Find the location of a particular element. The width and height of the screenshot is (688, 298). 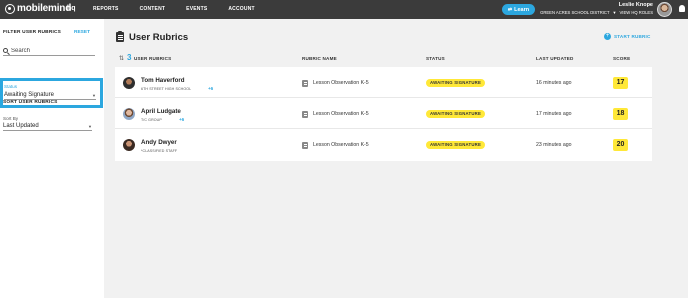

col-rubric-name: RUBRIC NAME is located at coordinates (319, 58).